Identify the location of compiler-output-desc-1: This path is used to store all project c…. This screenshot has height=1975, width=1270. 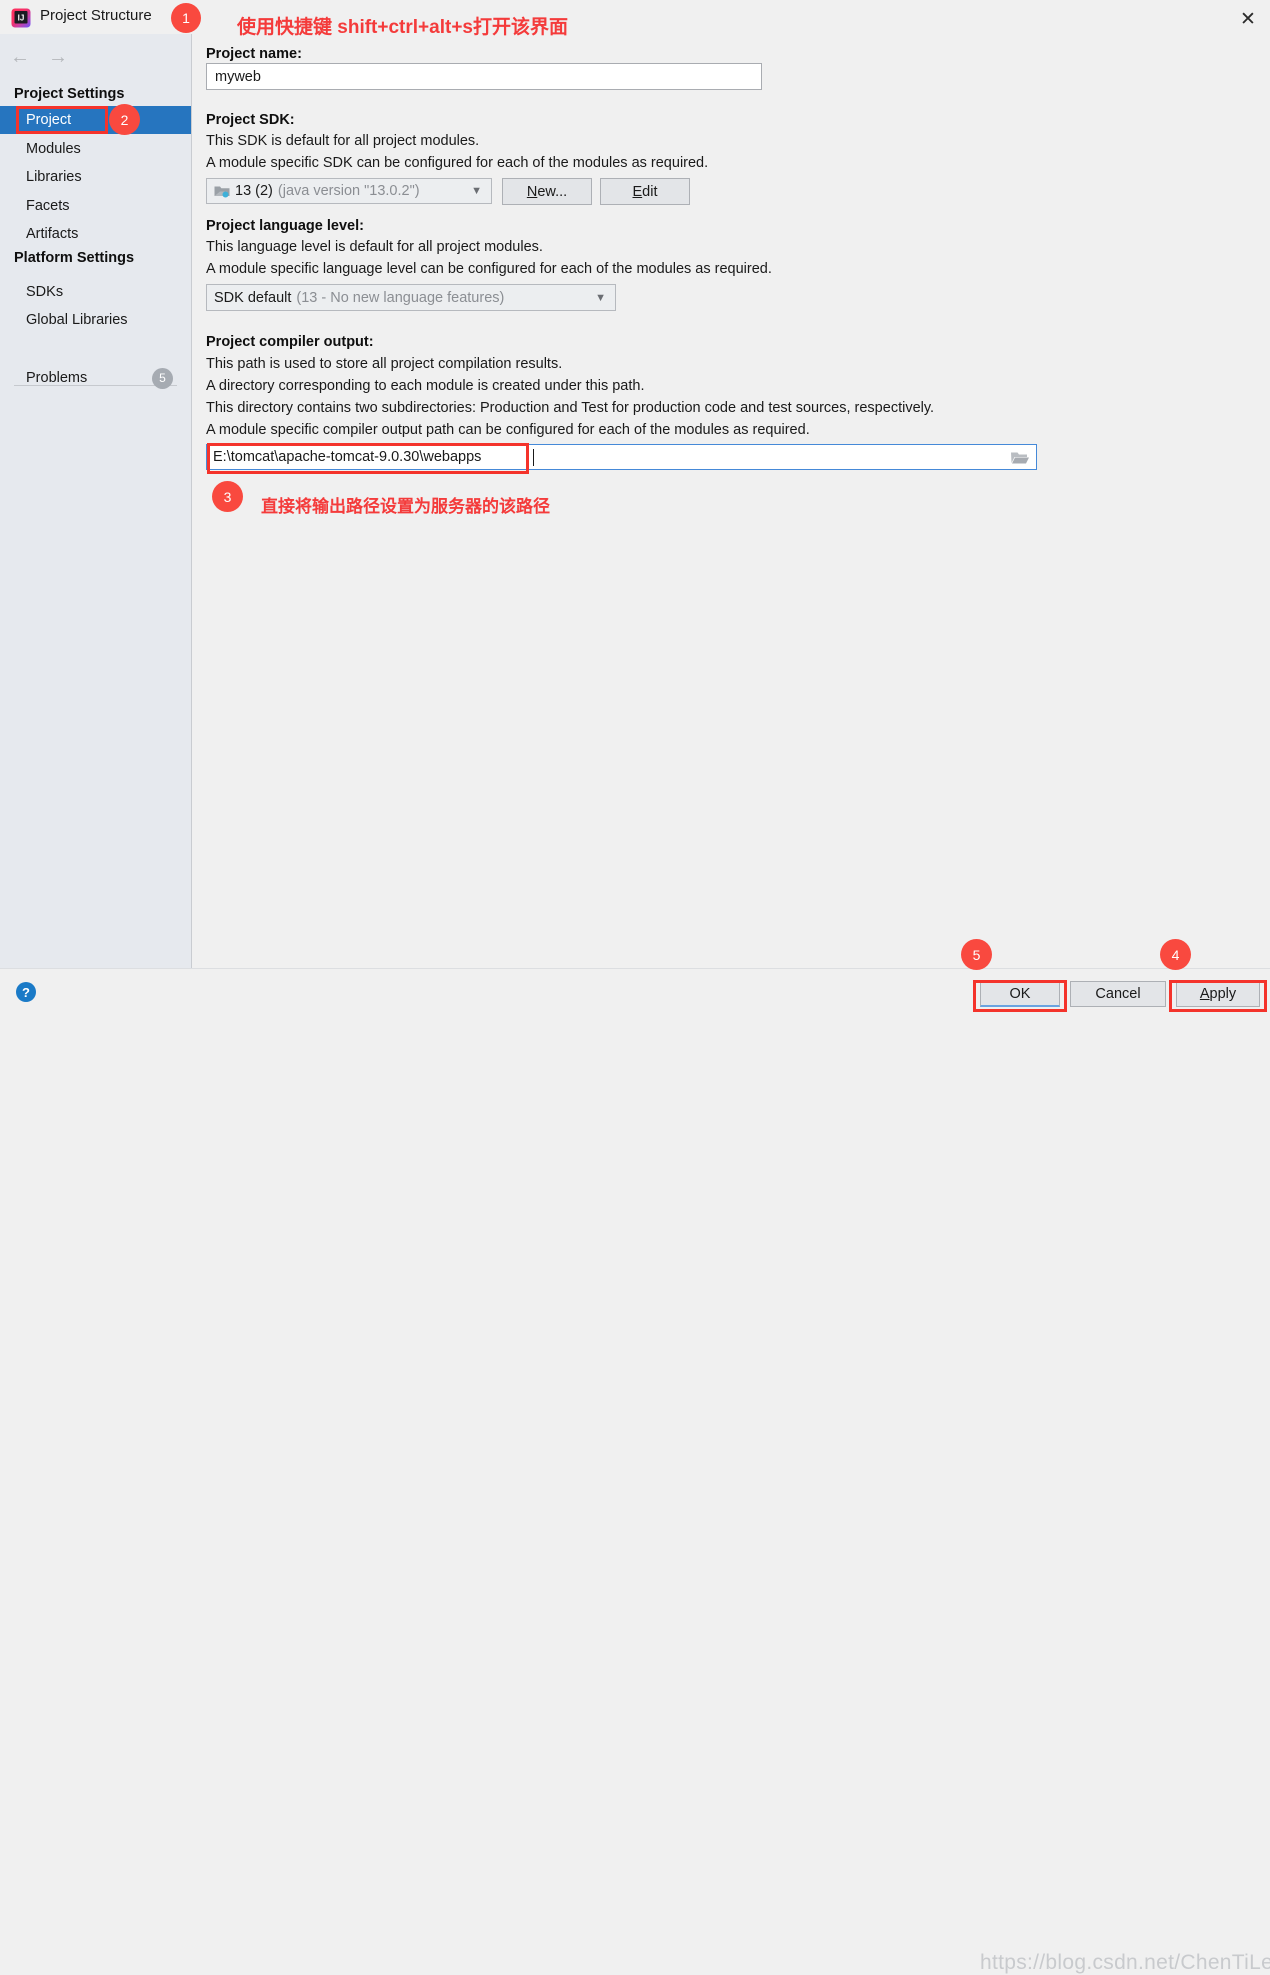
(384, 364).